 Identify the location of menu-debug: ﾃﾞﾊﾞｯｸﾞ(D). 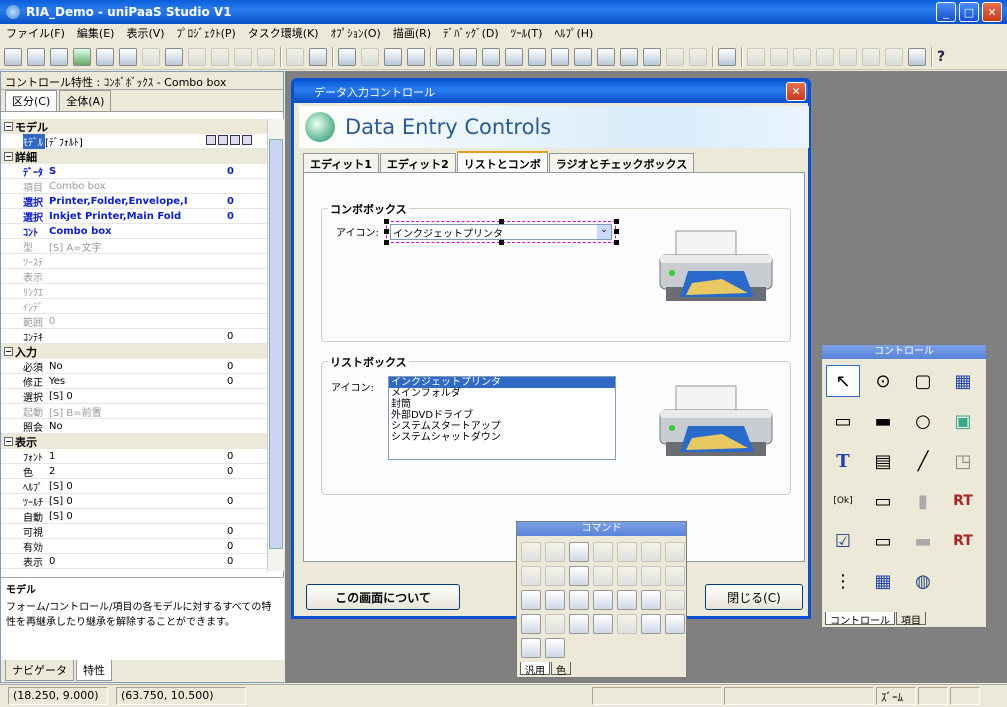
(471, 33).